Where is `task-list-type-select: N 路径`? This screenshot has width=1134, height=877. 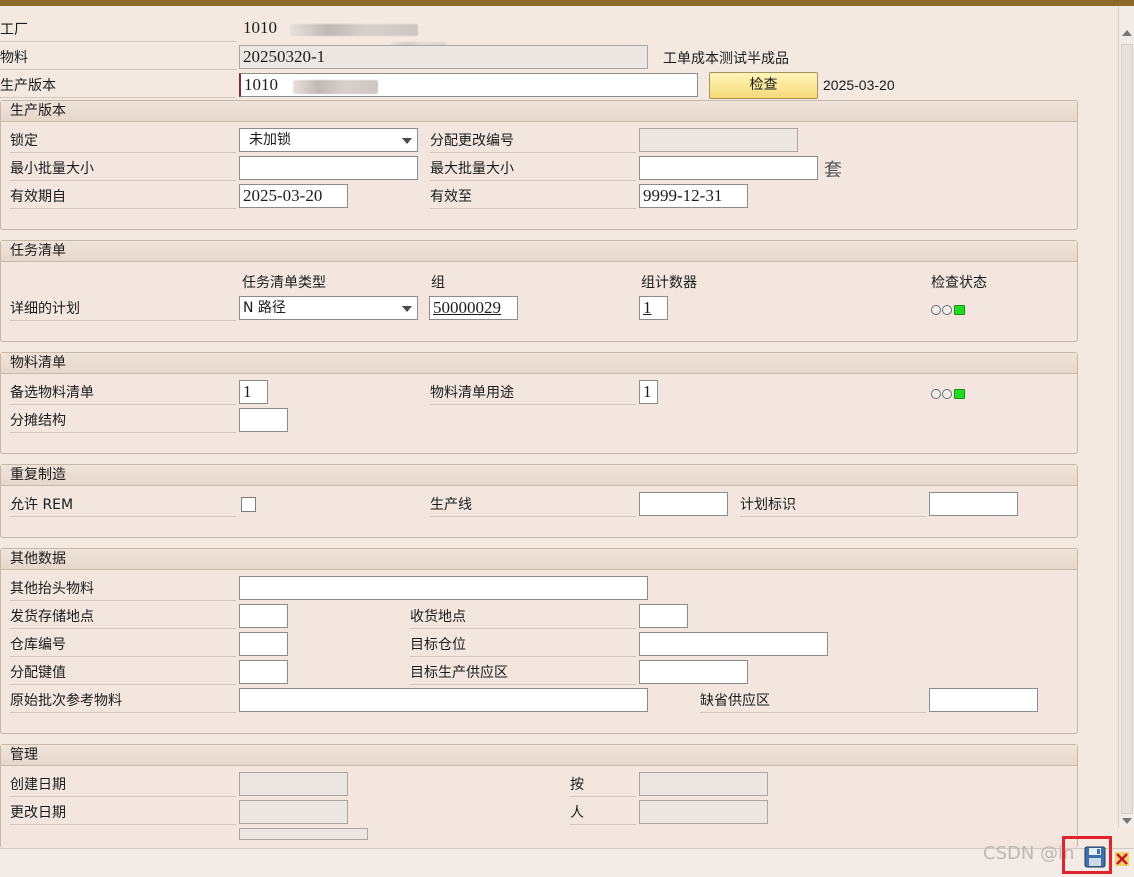 task-list-type-select: N 路径 is located at coordinates (328, 308).